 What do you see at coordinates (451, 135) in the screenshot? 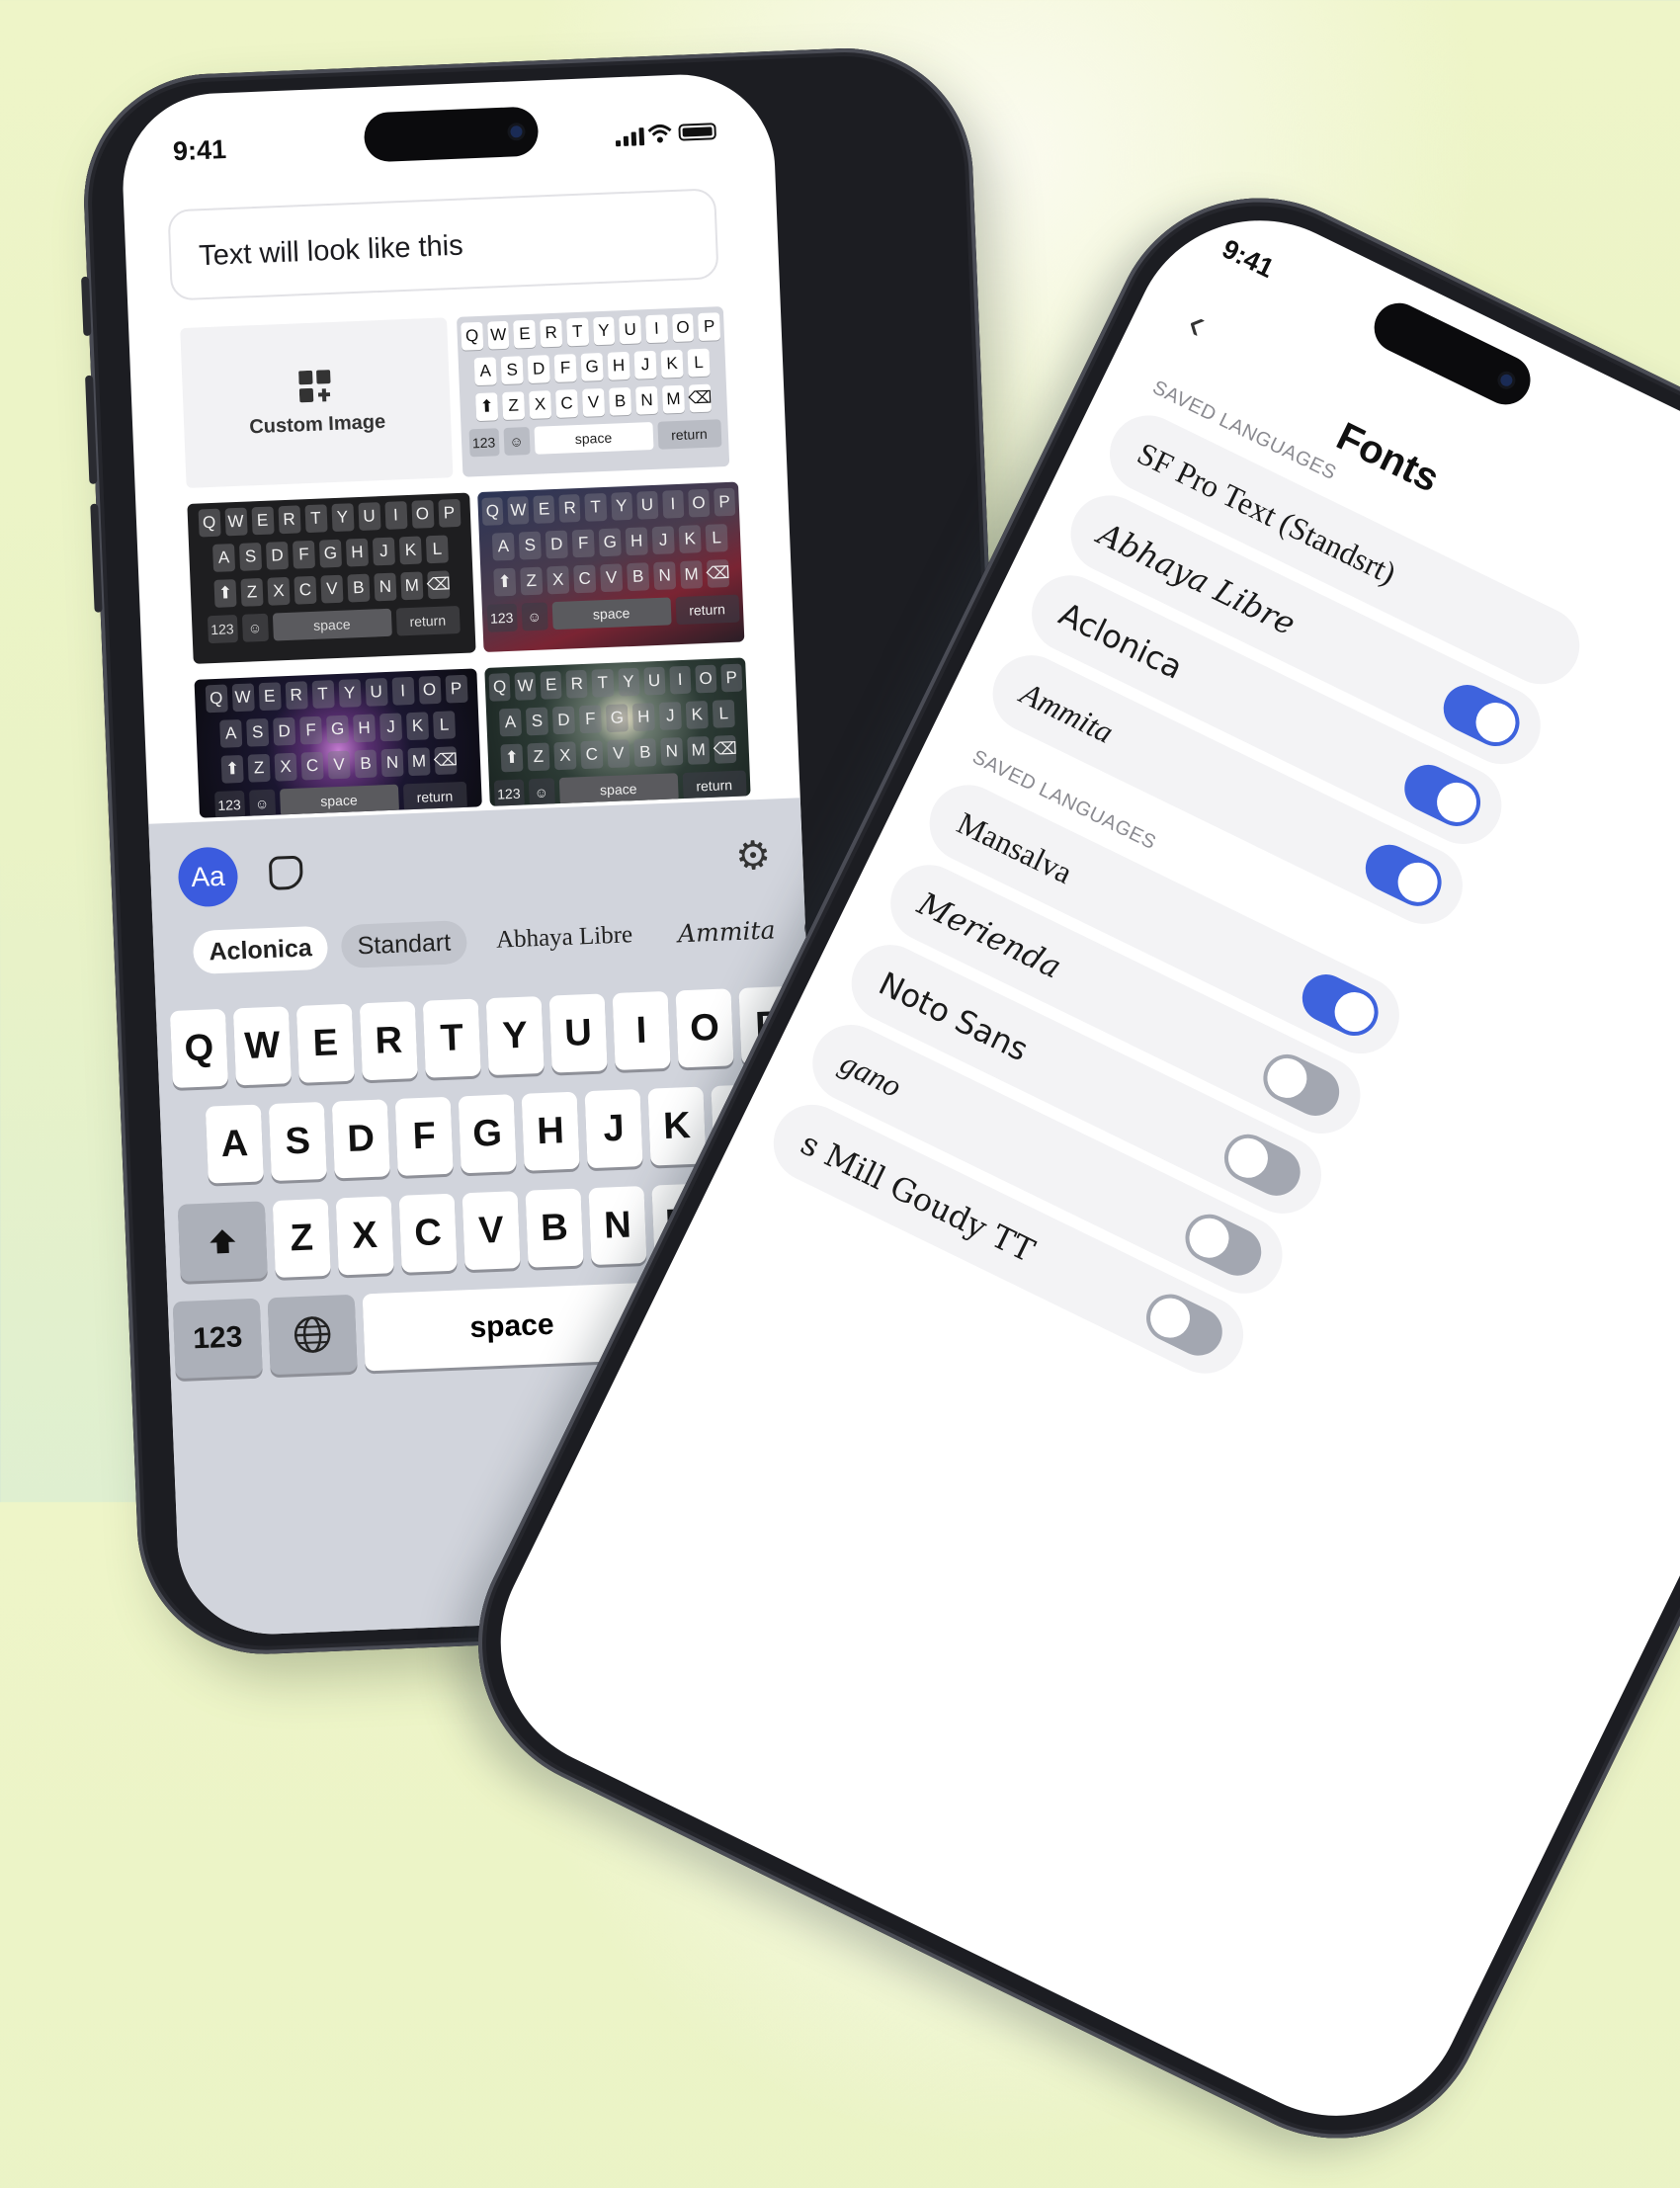
I see `dynamic-island` at bounding box center [451, 135].